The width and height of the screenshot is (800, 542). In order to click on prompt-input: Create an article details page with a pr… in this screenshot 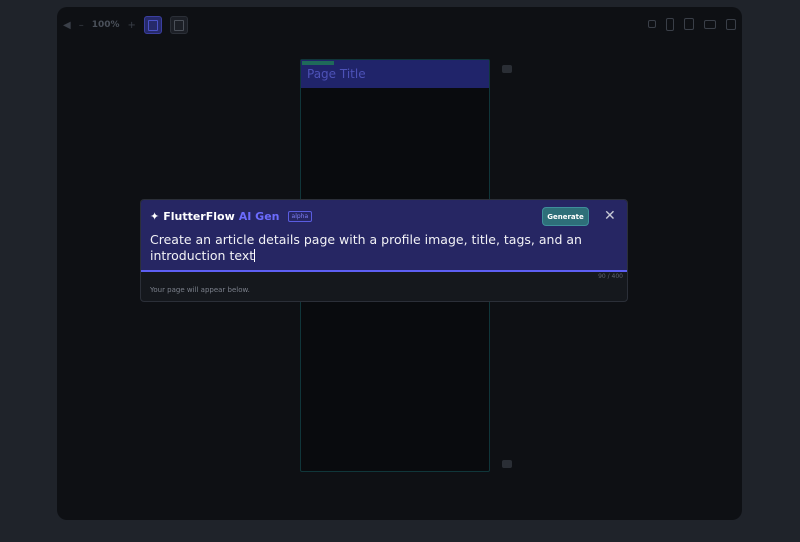, I will do `click(386, 248)`.